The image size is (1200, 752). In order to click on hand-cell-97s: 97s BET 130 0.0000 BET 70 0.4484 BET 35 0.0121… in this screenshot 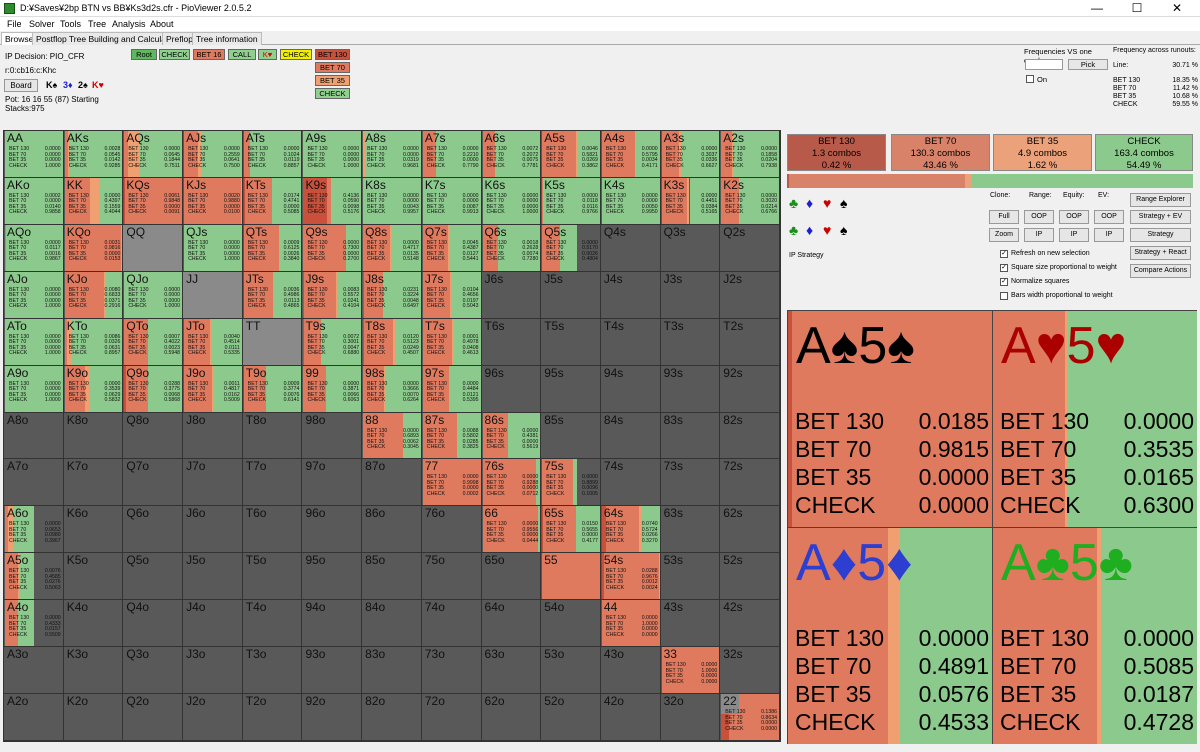, I will do `click(451, 389)`.